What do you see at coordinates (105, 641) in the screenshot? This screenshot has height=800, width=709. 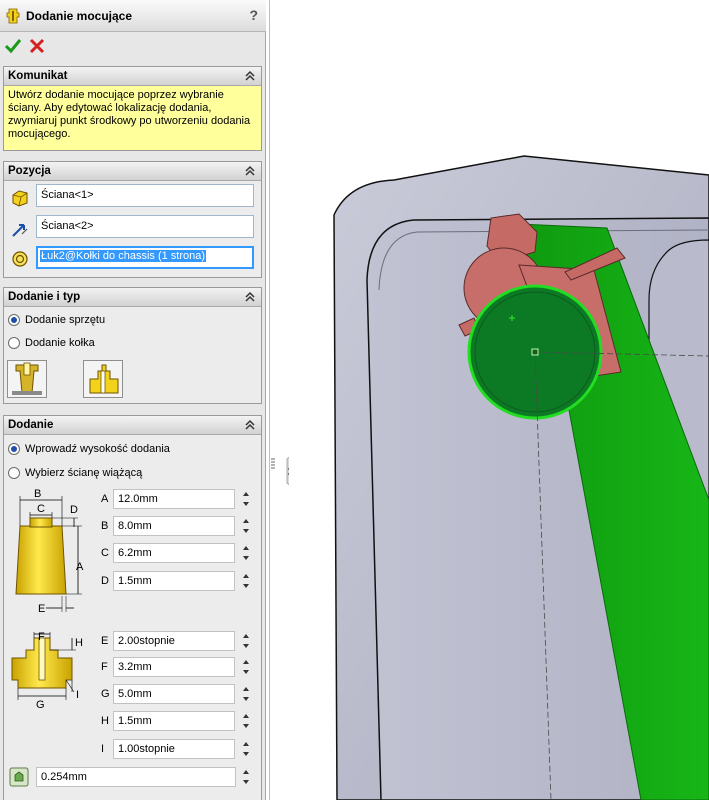 I see `dimension-label-e: E` at bounding box center [105, 641].